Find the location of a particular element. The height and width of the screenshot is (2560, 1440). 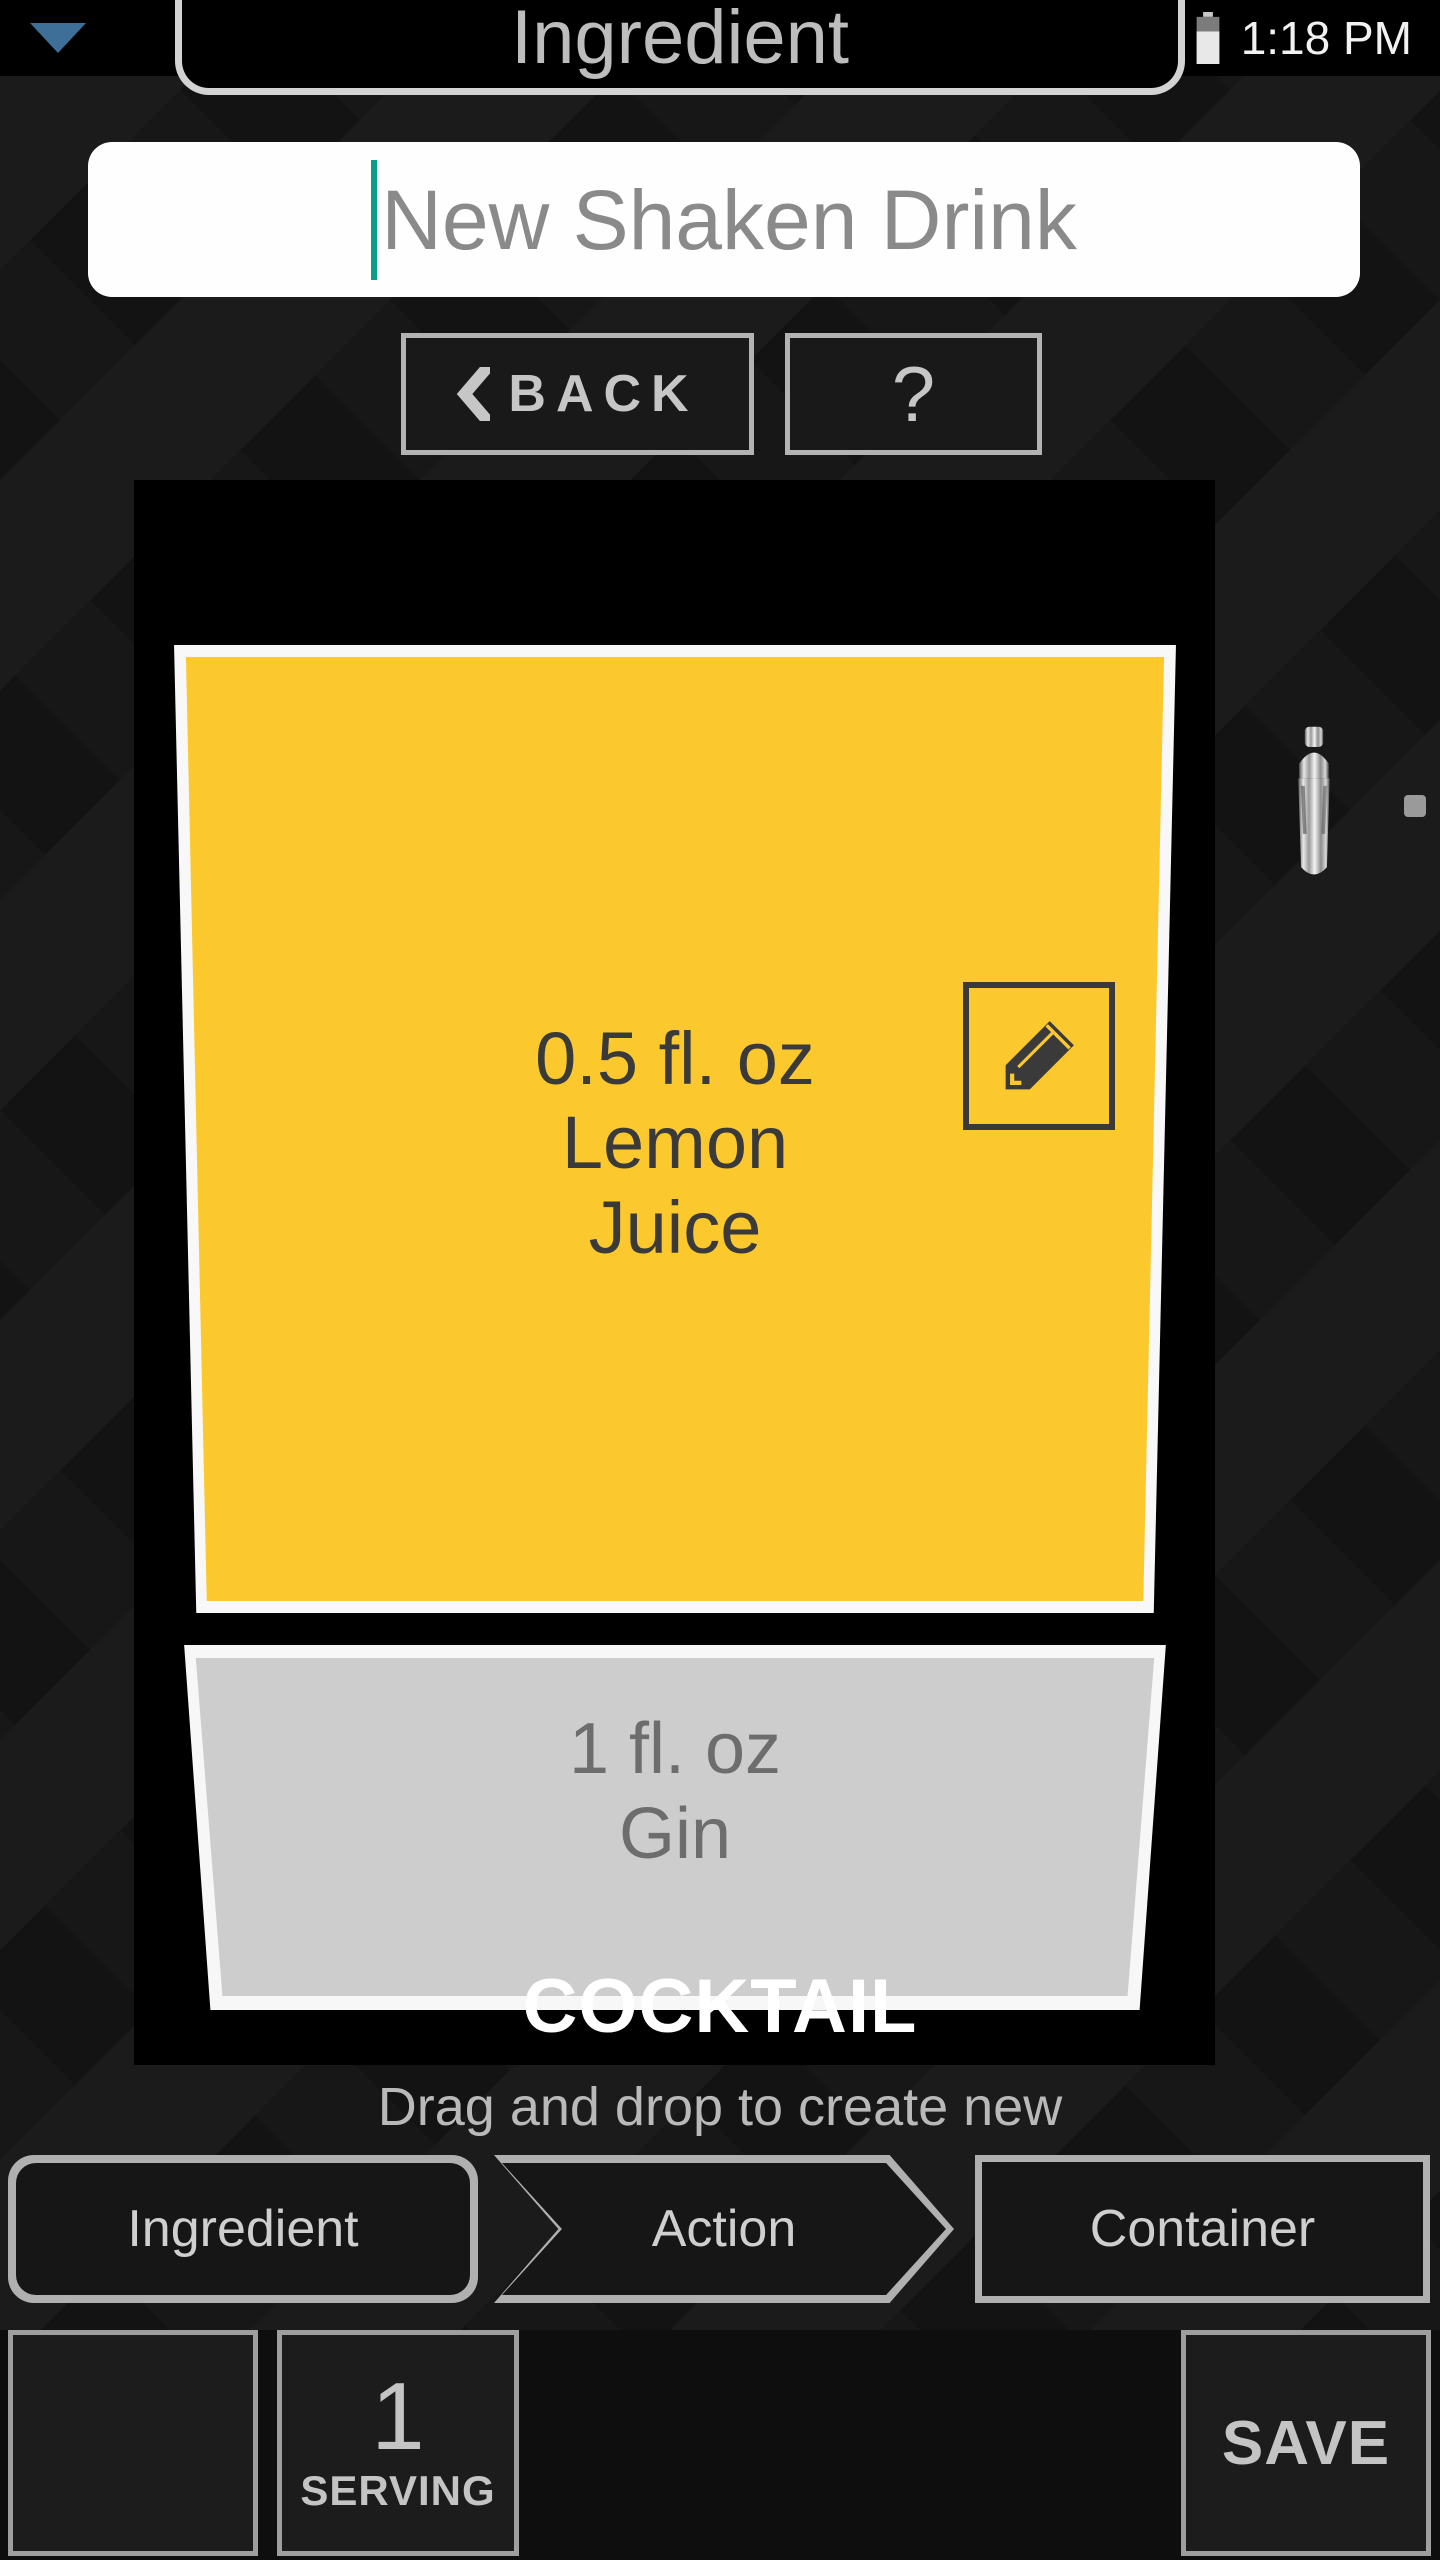

servings-button: 1 SERVING is located at coordinates (398, 2443).